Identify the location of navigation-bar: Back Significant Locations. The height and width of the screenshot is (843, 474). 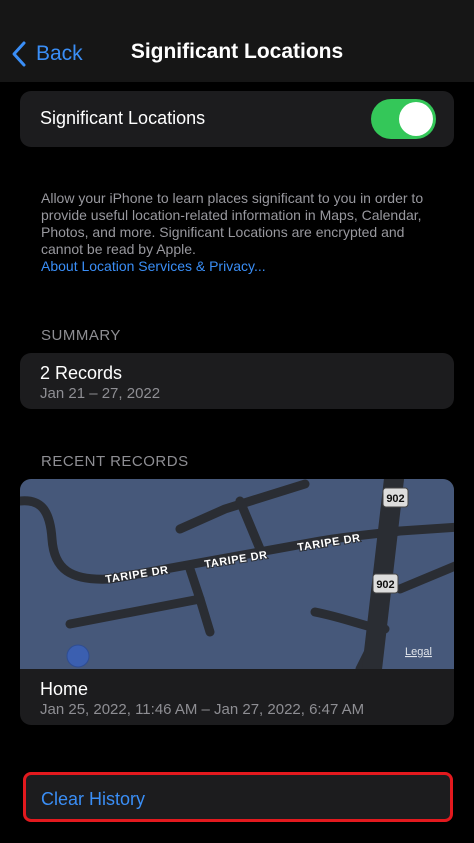
(237, 41).